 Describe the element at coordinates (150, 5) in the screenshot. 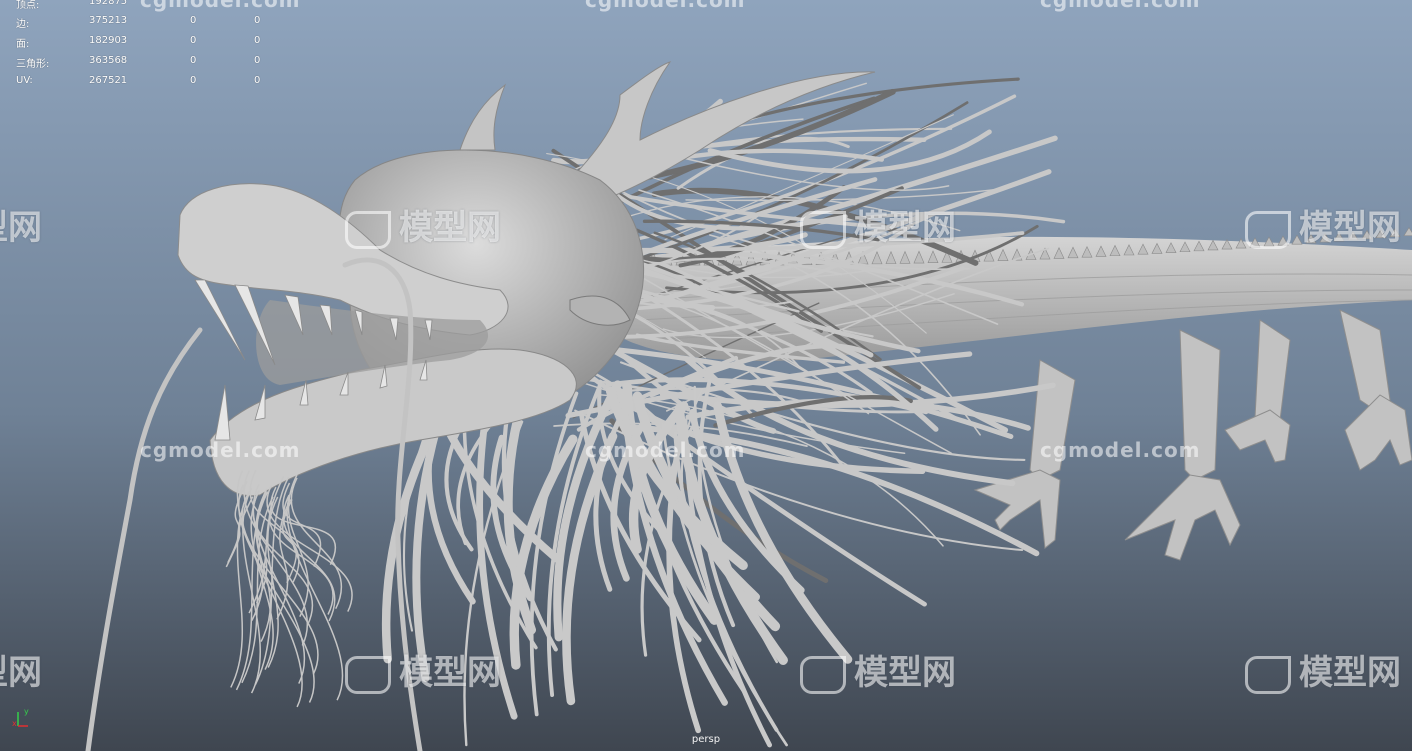

I see `hud-row-vertices: 顶点: 192875` at that location.